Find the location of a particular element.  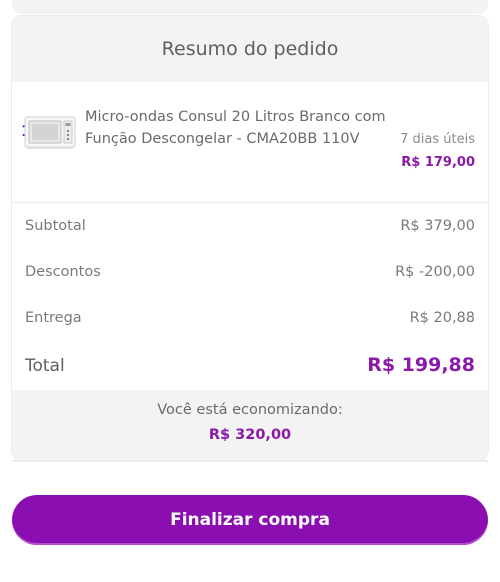

divider is located at coordinates (250, 461).